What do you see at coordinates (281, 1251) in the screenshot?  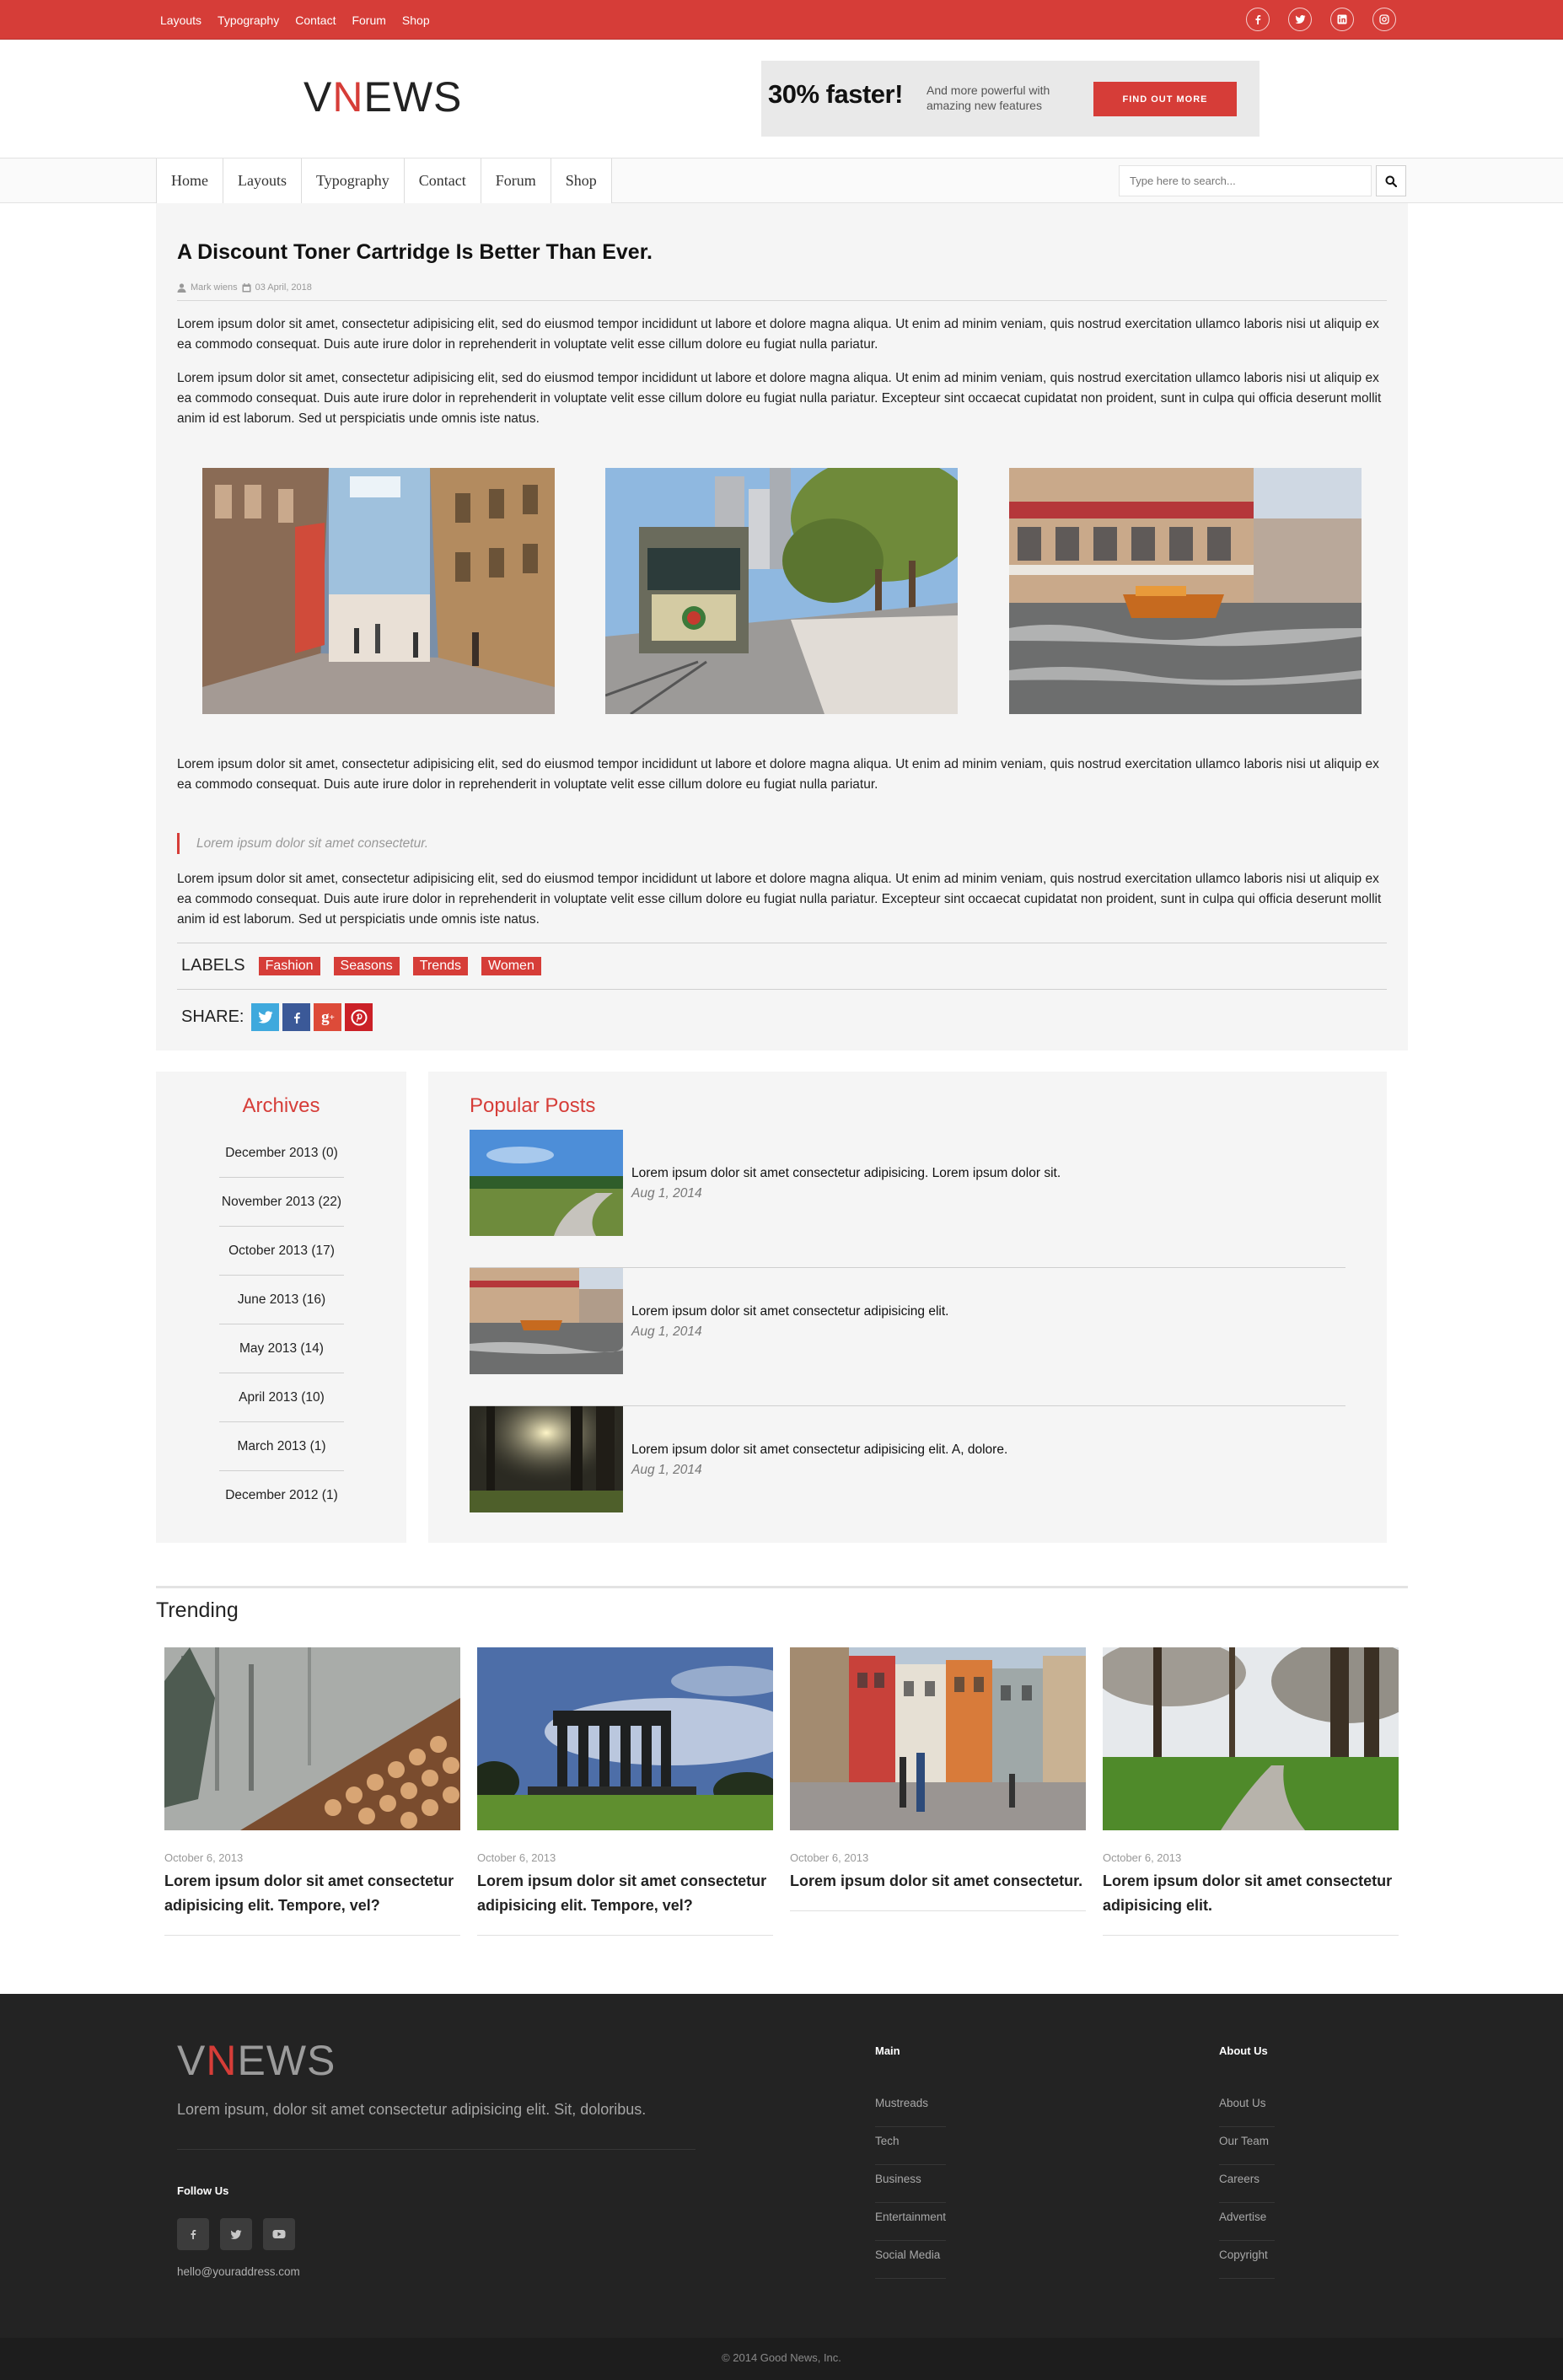 I see `archive-item: October 2013 (17)` at bounding box center [281, 1251].